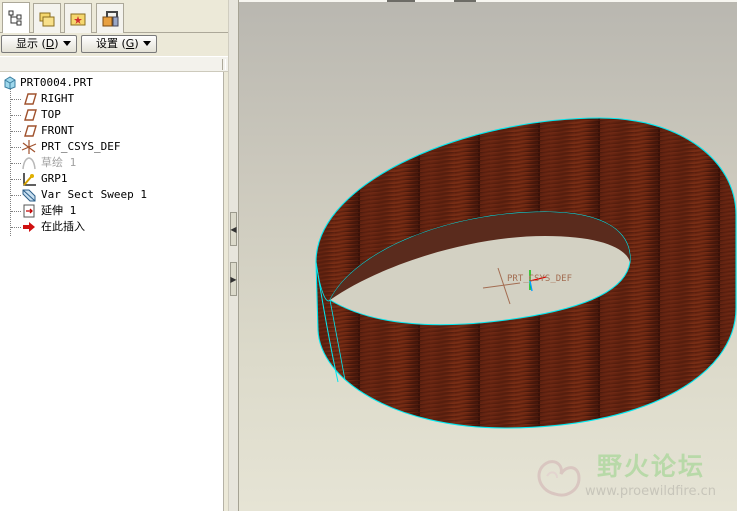  Describe the element at coordinates (94, 194) in the screenshot. I see `tree-item-label: Var Sect Sweep 1` at that location.